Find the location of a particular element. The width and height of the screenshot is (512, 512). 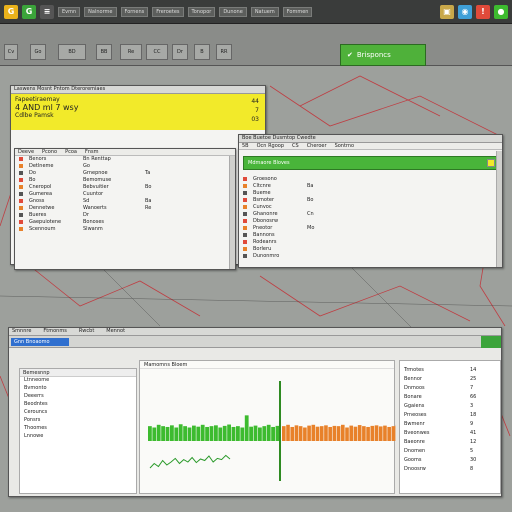

toolbar-button: Dr is located at coordinates (180, 52).